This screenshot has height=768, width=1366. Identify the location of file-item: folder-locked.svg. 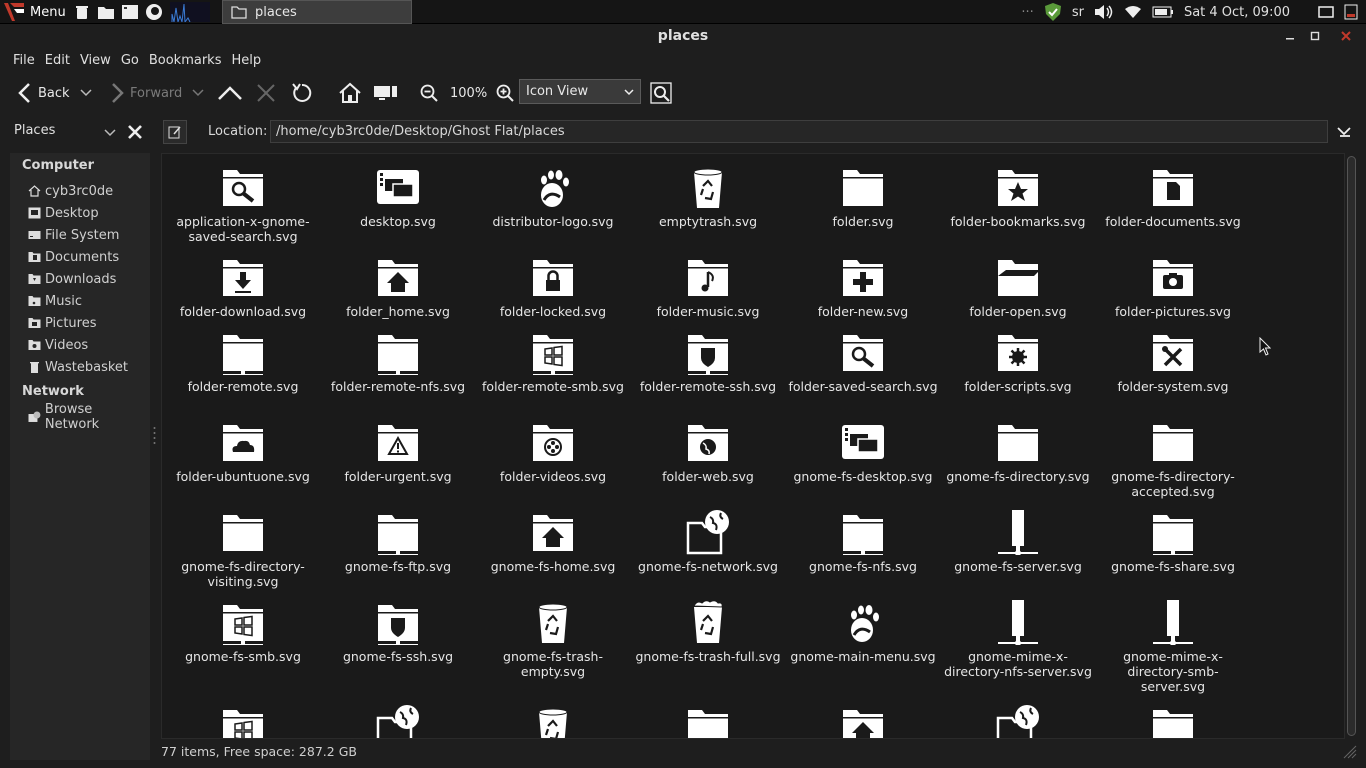
(553, 286).